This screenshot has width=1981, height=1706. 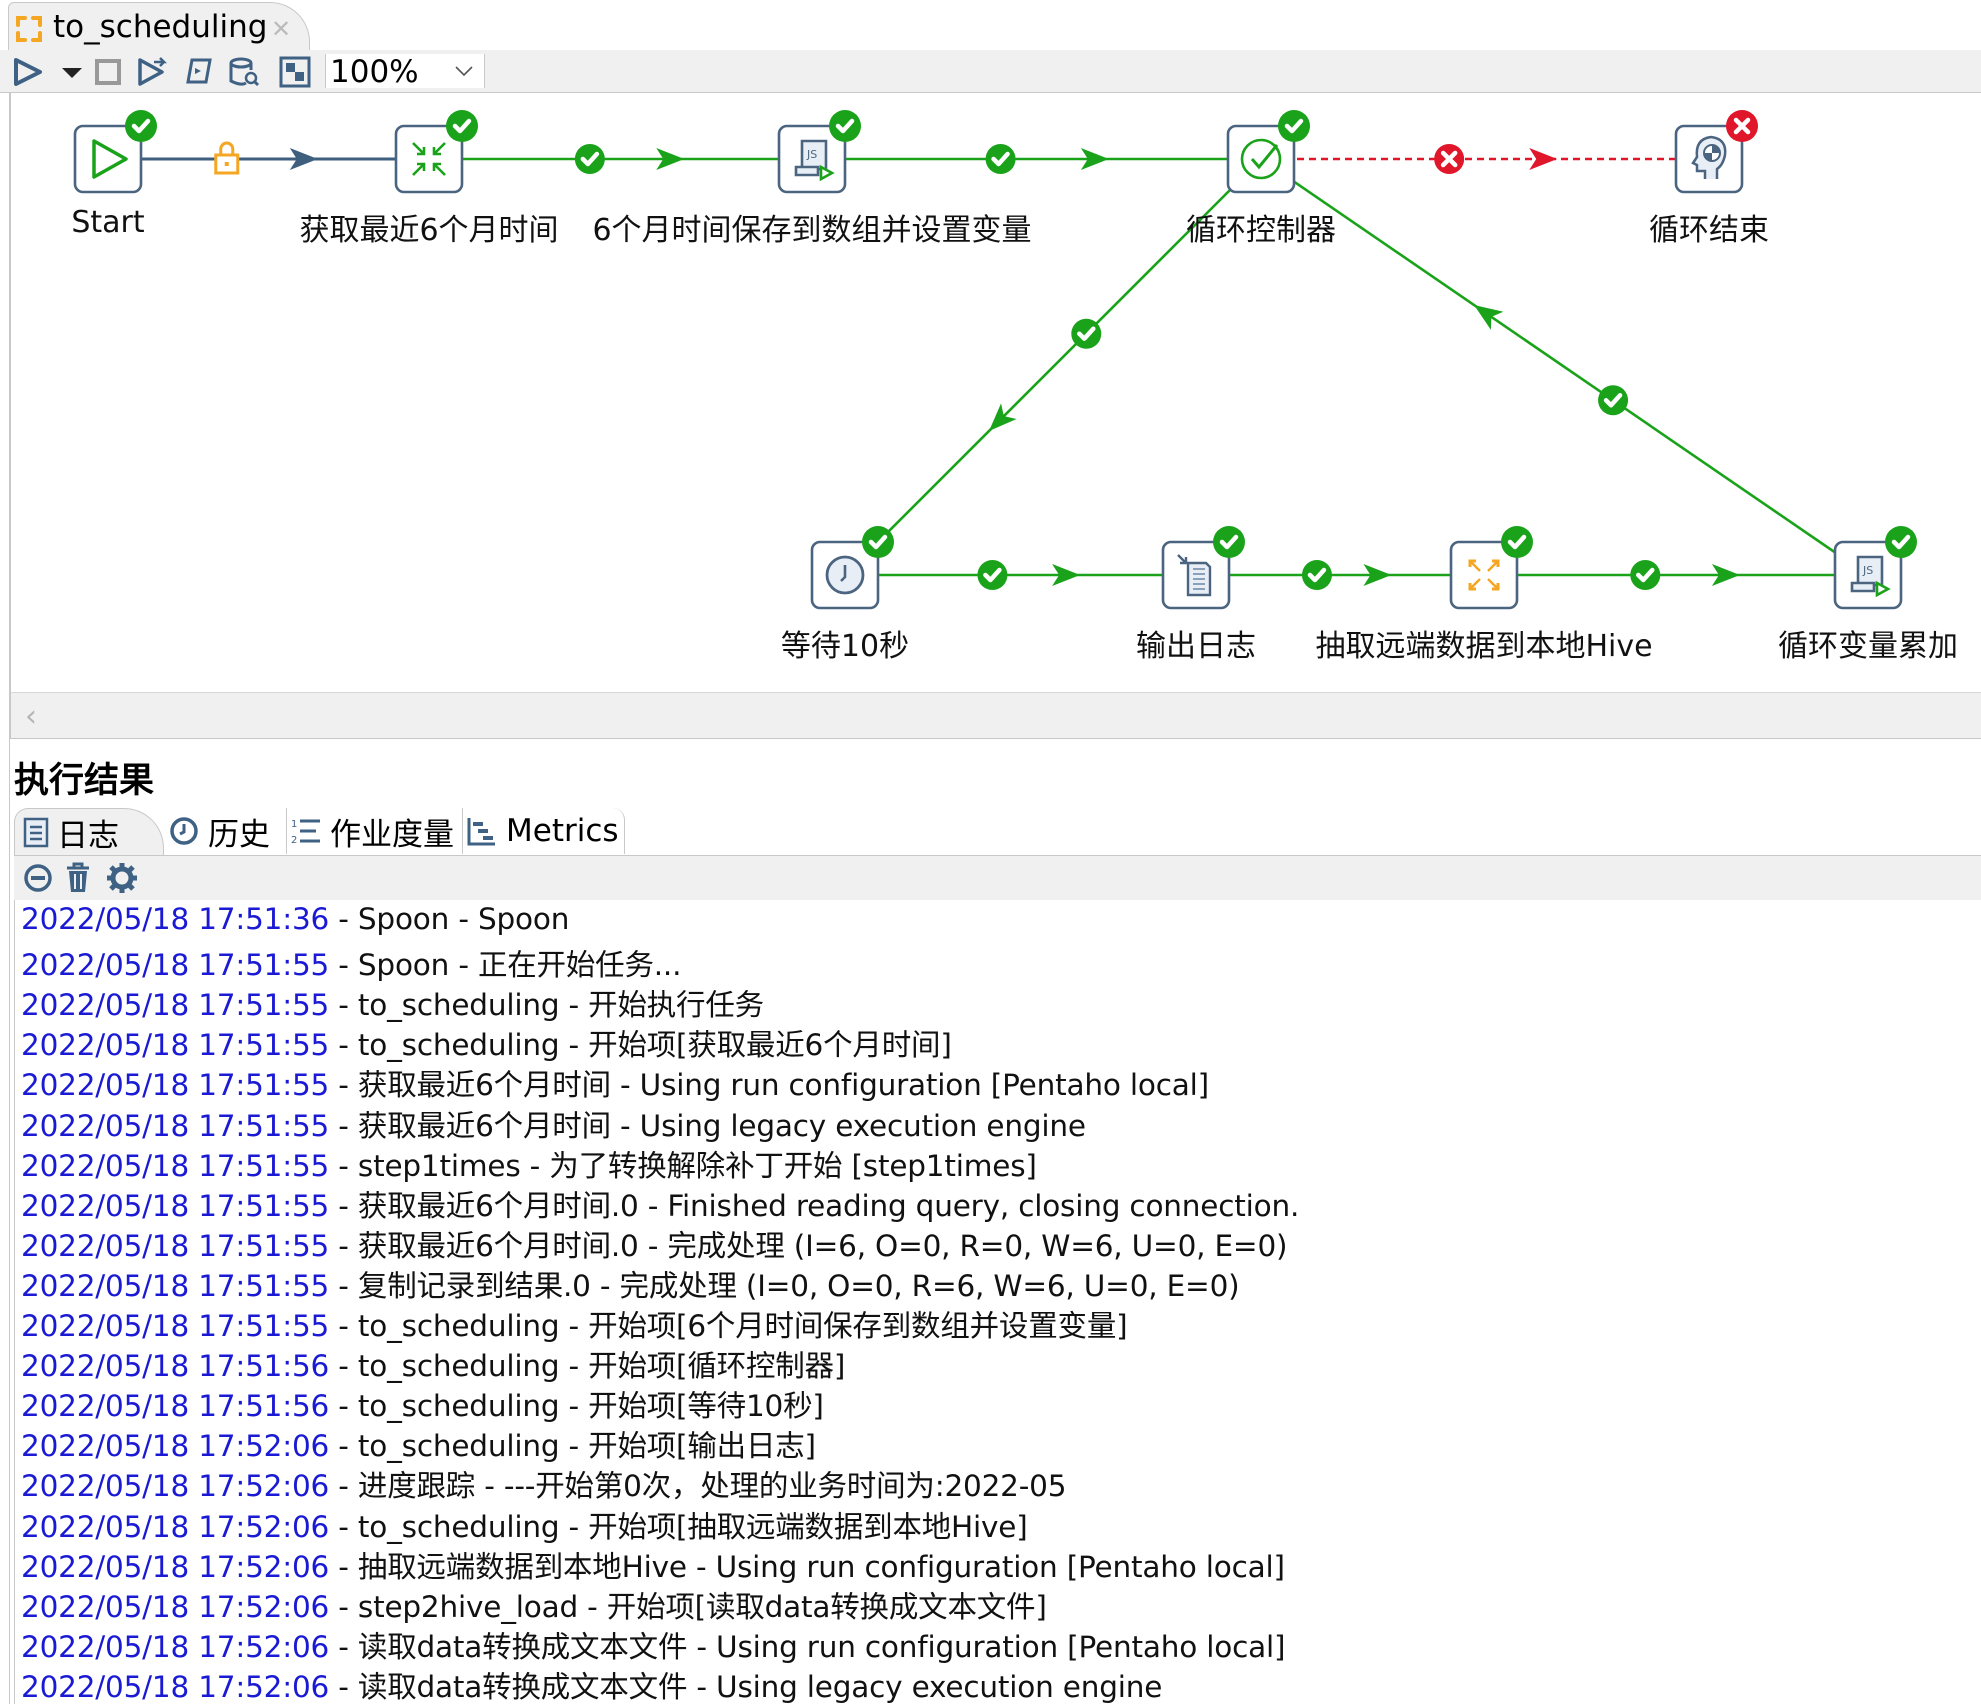 I want to click on job-entry-label: 循环控制器, so click(x=1261, y=230).